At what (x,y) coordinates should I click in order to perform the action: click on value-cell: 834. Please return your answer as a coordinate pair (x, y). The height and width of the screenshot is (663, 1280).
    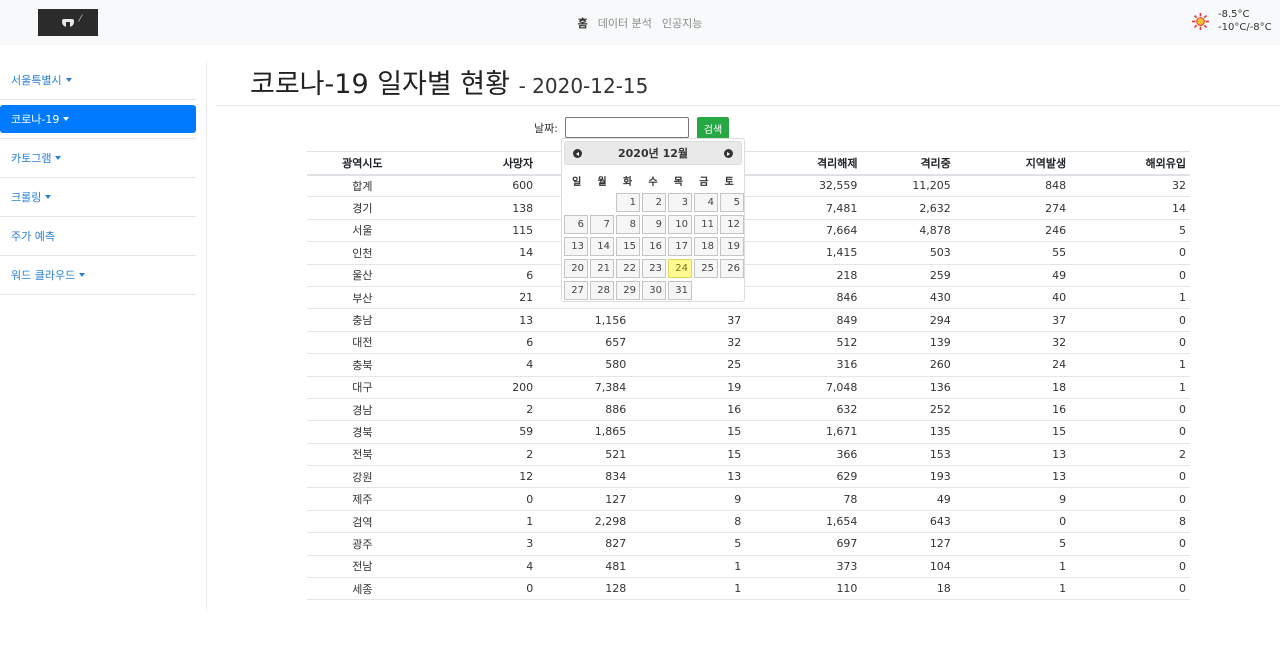
    Looking at the image, I should click on (584, 477).